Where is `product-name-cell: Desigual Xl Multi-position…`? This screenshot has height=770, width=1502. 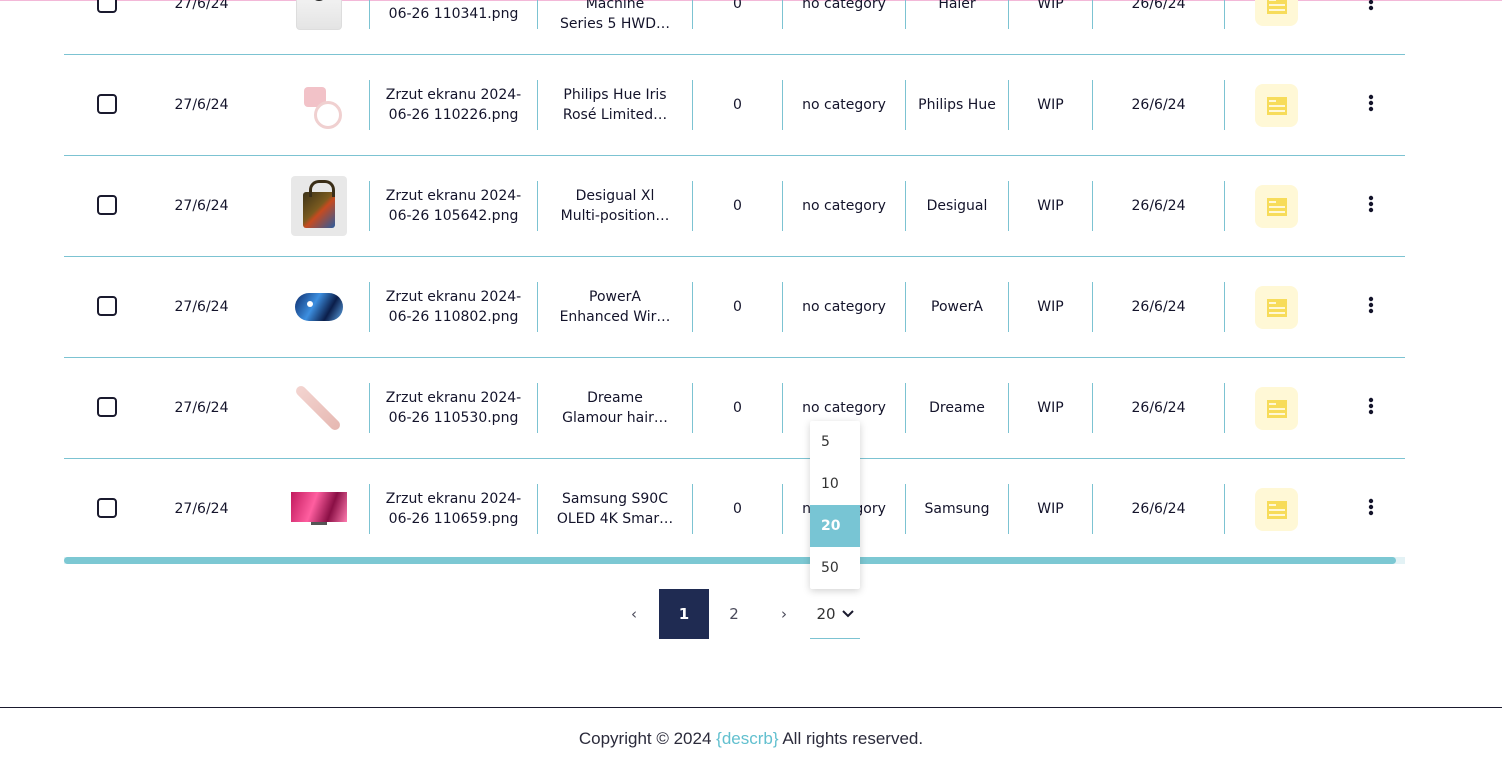 product-name-cell: Desigual Xl Multi-position… is located at coordinates (615, 206).